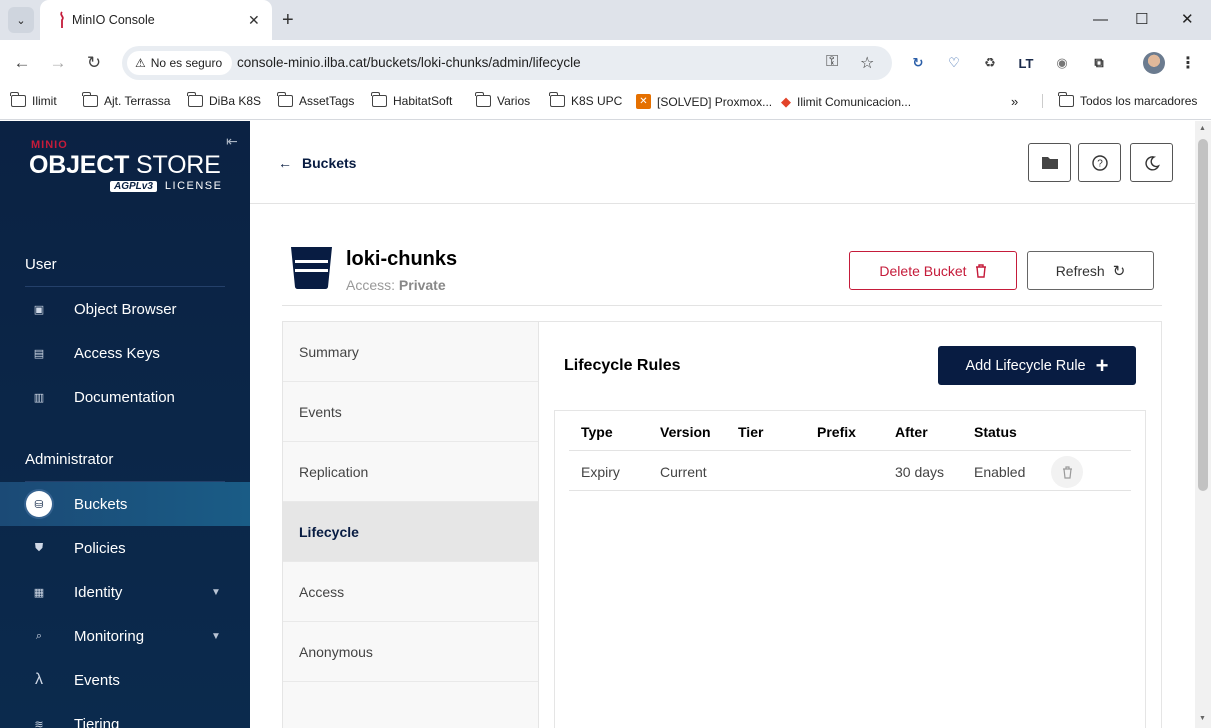 Image resolution: width=1211 pixels, height=728 pixels. Describe the element at coordinates (1026, 63) in the screenshot. I see `extension-lt-icon: LT` at that location.